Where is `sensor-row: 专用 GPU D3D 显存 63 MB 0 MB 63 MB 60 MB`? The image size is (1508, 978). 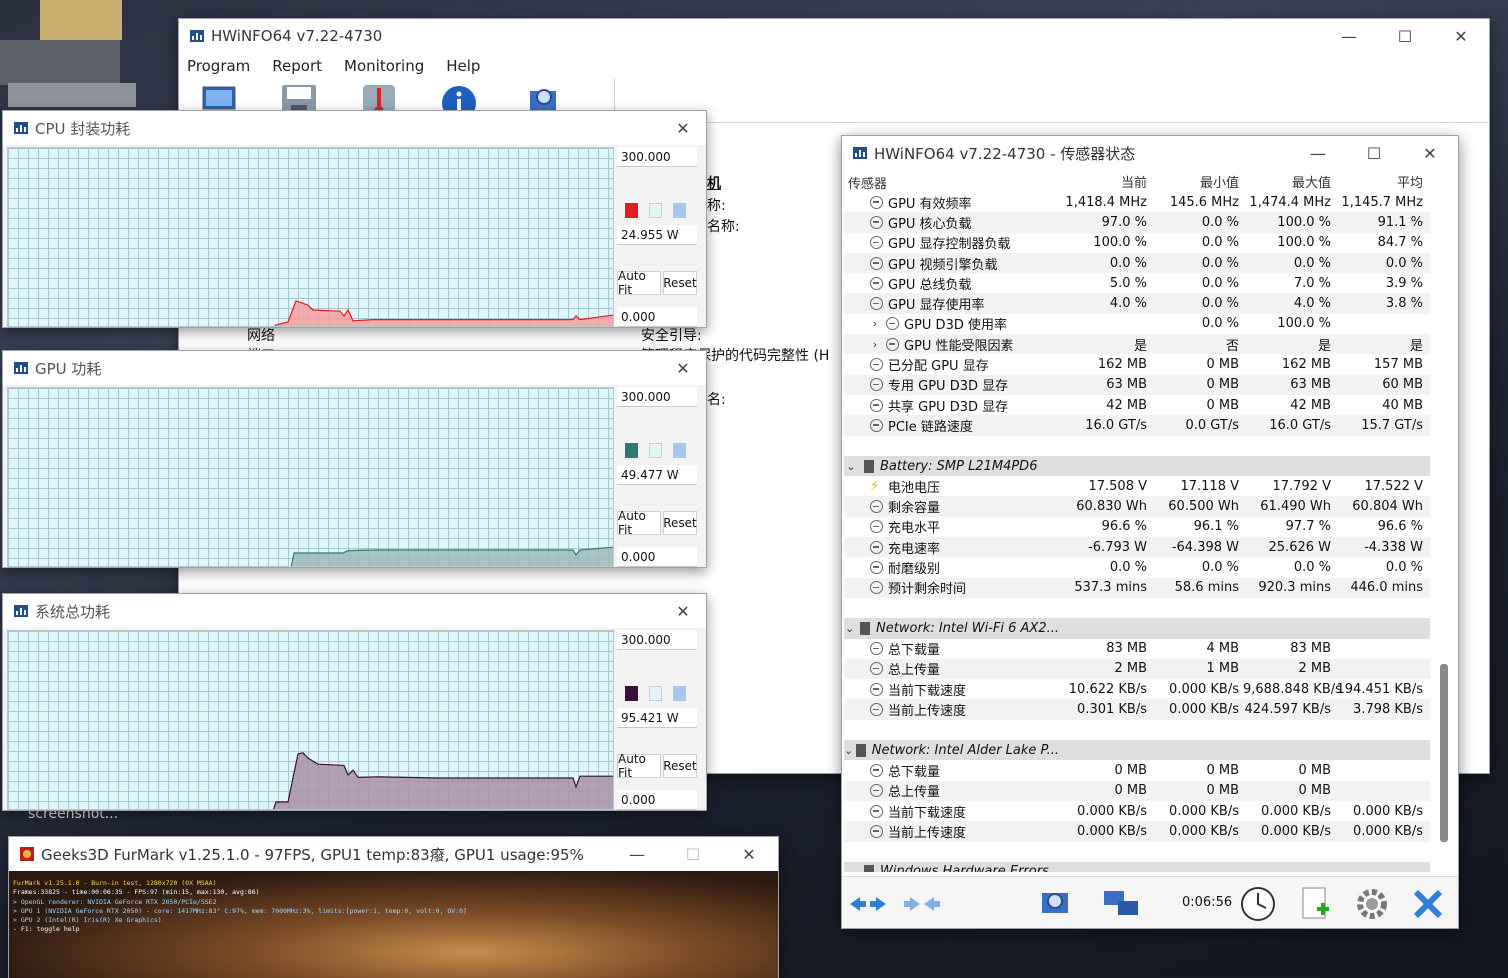 sensor-row: 专用 GPU D3D 显存 63 MB 0 MB 63 MB 60 MB is located at coordinates (1137, 384).